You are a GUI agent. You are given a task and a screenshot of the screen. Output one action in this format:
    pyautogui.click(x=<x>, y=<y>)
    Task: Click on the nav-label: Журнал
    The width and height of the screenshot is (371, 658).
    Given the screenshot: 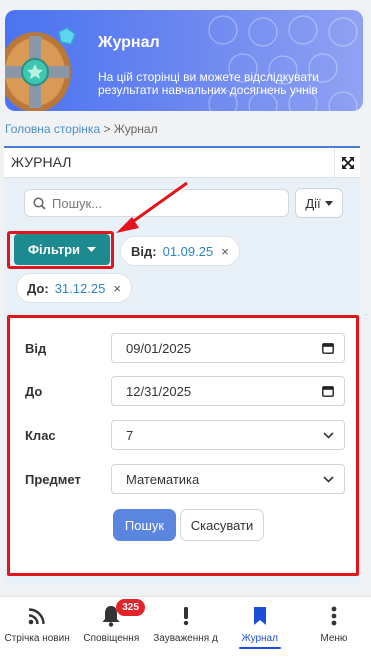 What is the action you would take?
    pyautogui.click(x=259, y=638)
    